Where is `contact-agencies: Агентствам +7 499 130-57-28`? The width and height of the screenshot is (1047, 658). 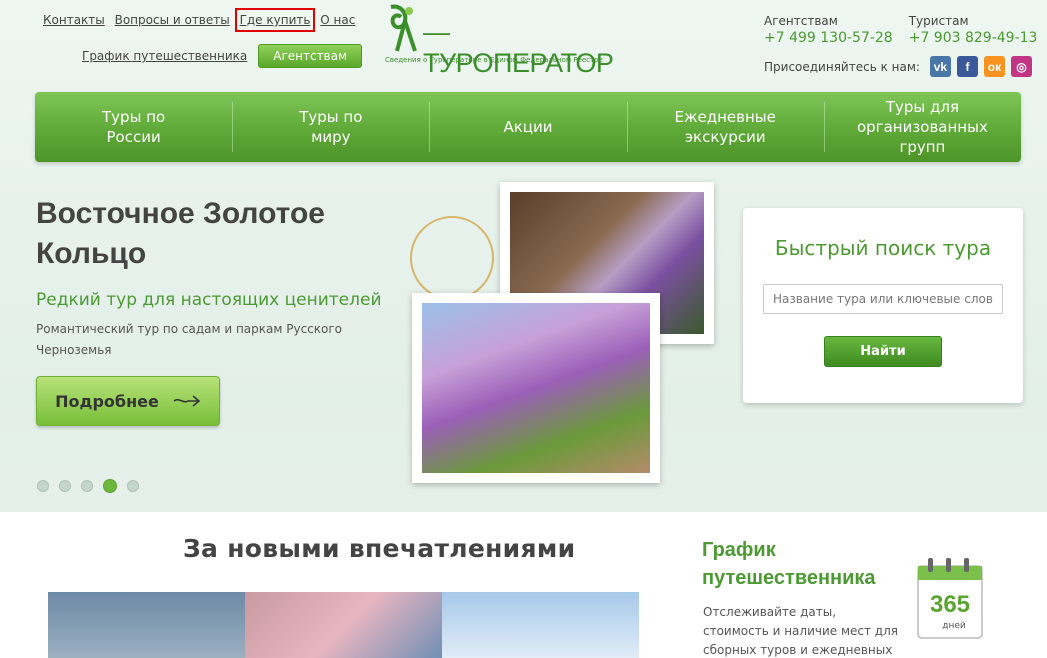 contact-agencies: Агентствам +7 499 130-57-28 is located at coordinates (828, 30).